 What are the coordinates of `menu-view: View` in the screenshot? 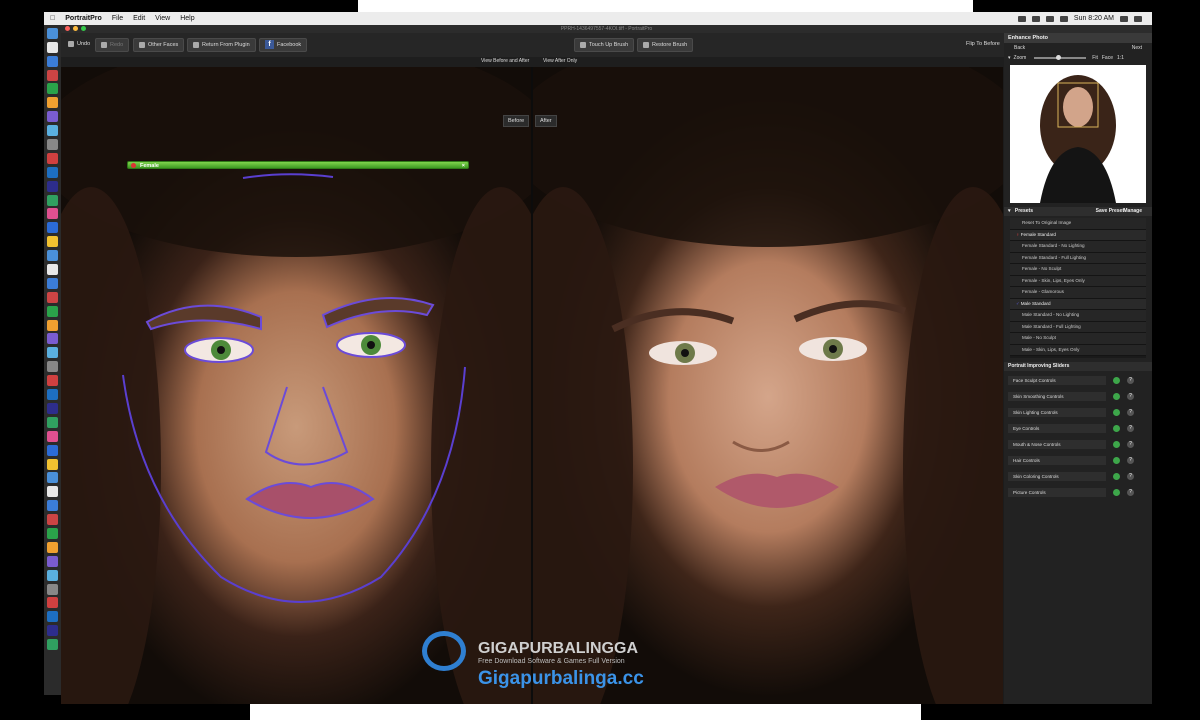 It's located at (162, 18).